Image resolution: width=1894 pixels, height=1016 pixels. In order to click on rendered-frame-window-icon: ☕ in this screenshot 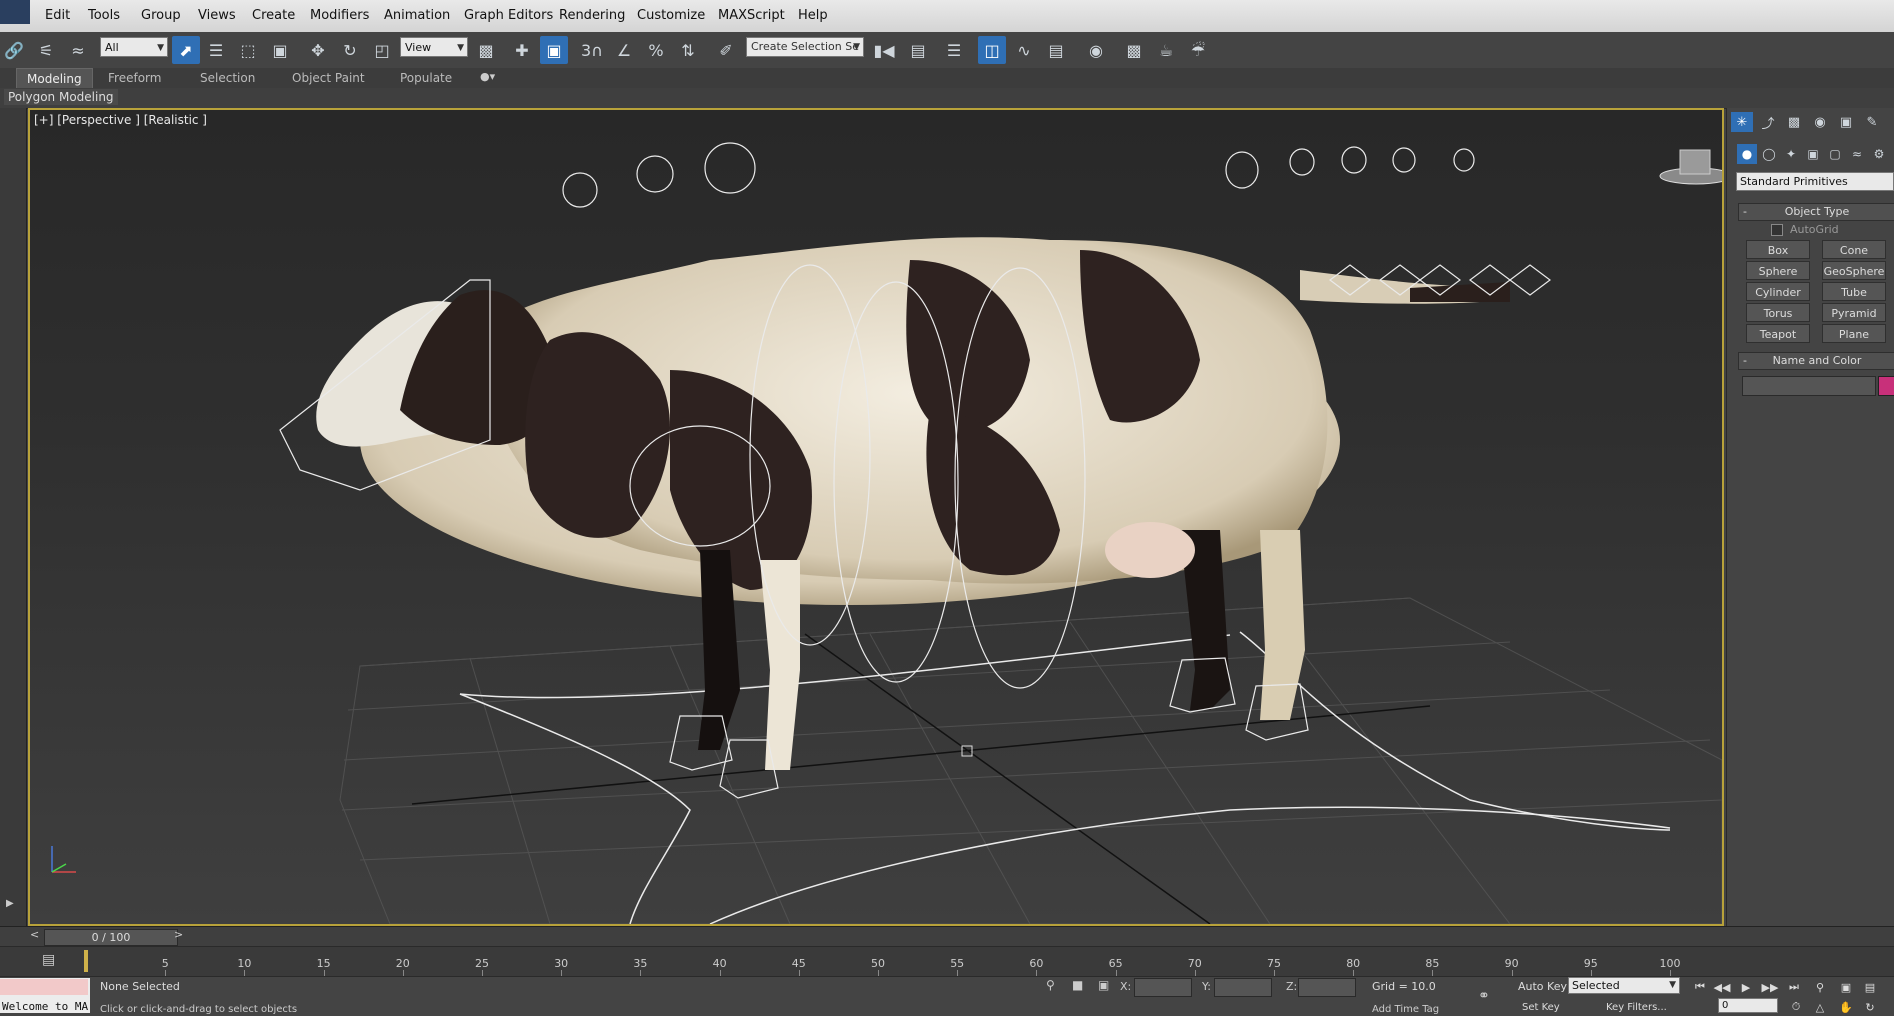, I will do `click(1166, 50)`.